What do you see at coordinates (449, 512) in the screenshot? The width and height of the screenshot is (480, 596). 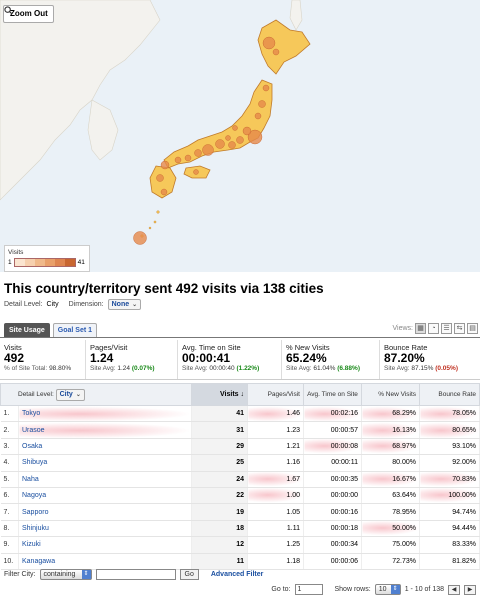 I see `bounce-rate-cell: 94.74%` at bounding box center [449, 512].